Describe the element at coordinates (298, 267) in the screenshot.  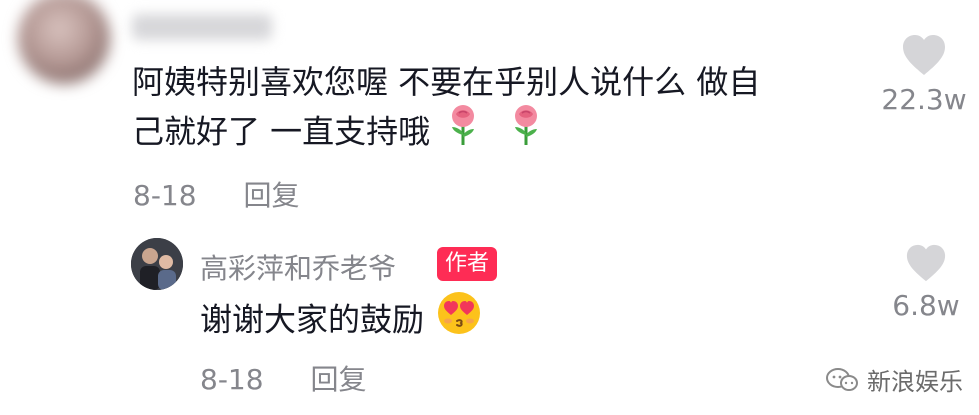
I see `author-name: 高彩萍和乔老爷` at that location.